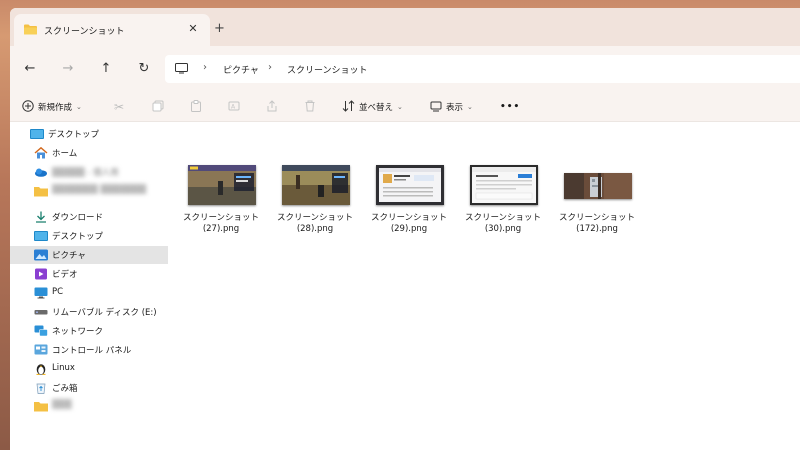 Image resolution: width=800 pixels, height=450 pixels. I want to click on sidebar-item-folder: ▒▒▒▒▒▒▒ ▒▒▒▒▒▒▒, so click(89, 191).